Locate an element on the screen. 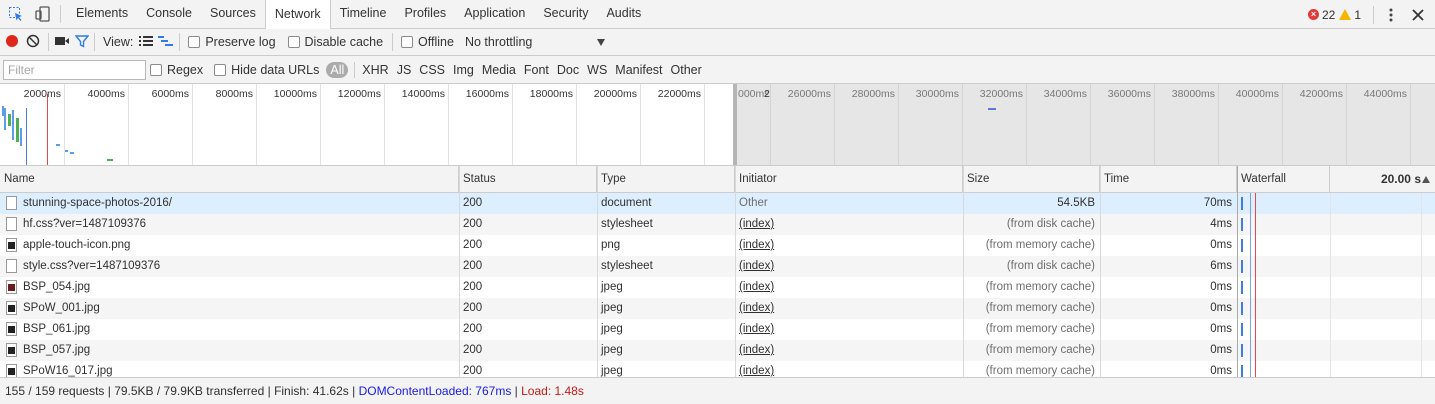 The width and height of the screenshot is (1435, 404). waterfall-scale-header: 20.00 s is located at coordinates (1382, 179).